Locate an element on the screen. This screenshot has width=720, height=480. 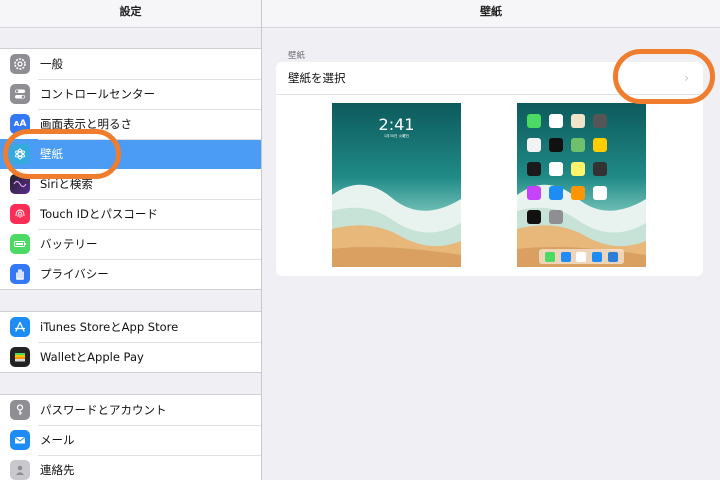
camera-icon is located at coordinates (600, 121).